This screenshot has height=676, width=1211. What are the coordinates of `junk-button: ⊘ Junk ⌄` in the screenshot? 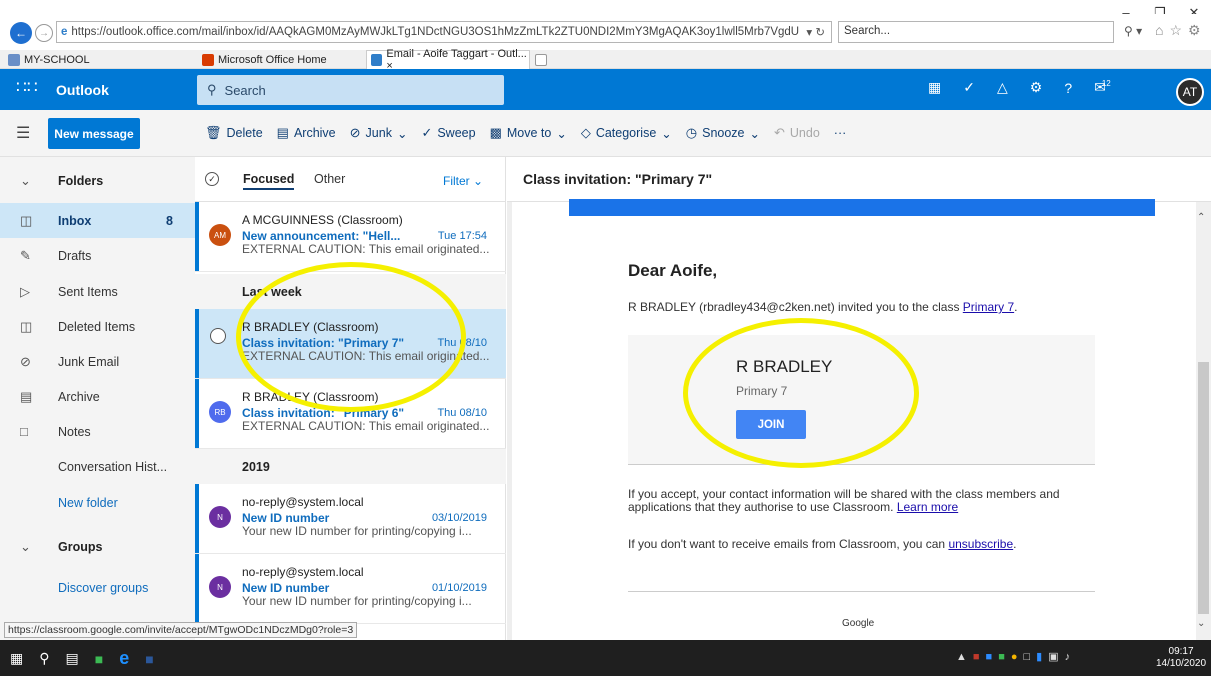 It's located at (379, 133).